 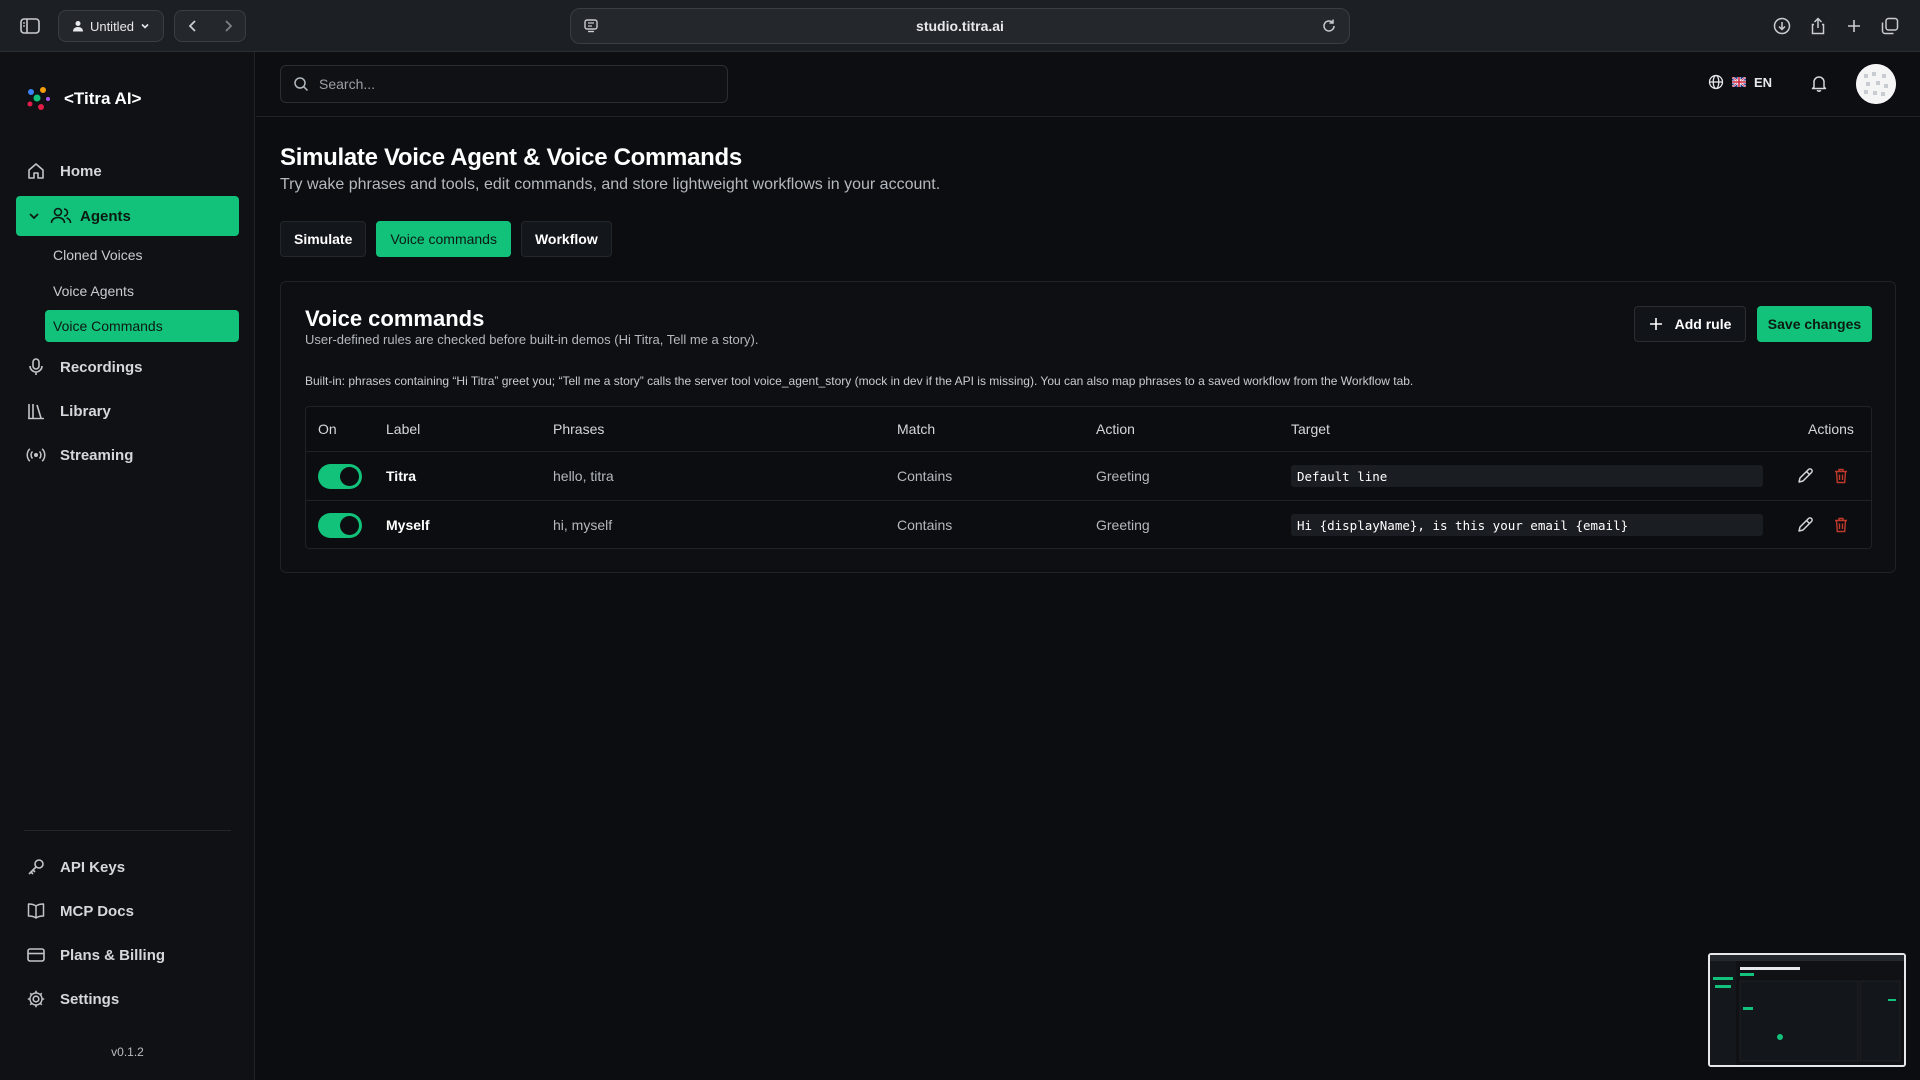 What do you see at coordinates (36, 455) in the screenshot?
I see `broadcast-icon` at bounding box center [36, 455].